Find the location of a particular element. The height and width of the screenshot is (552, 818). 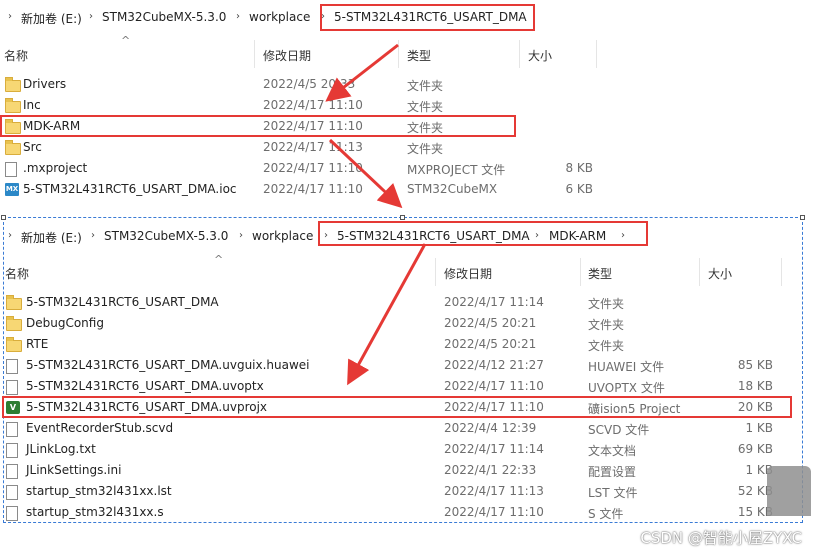

annotation-arrows is located at coordinates (376, 214).